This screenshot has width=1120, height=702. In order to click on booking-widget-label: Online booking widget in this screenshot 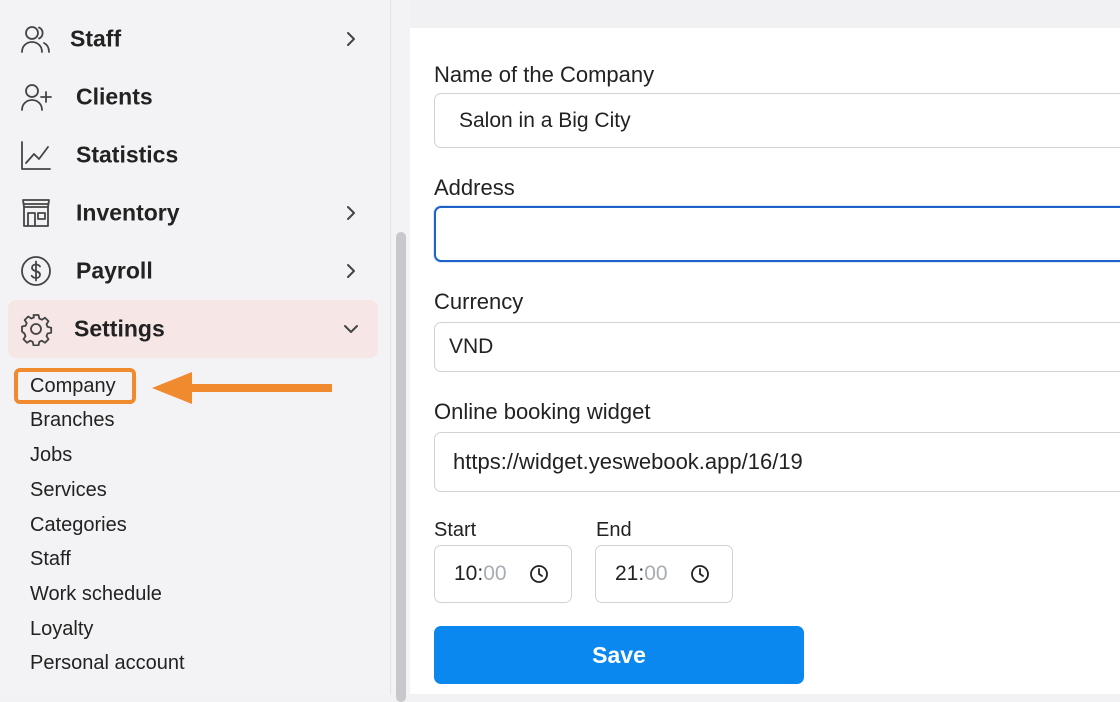, I will do `click(542, 411)`.